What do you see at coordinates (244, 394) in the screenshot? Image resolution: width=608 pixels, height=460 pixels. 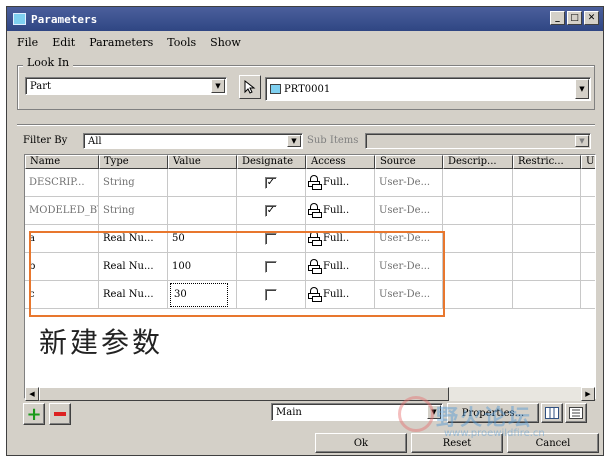 I see `scroll-thumb` at bounding box center [244, 394].